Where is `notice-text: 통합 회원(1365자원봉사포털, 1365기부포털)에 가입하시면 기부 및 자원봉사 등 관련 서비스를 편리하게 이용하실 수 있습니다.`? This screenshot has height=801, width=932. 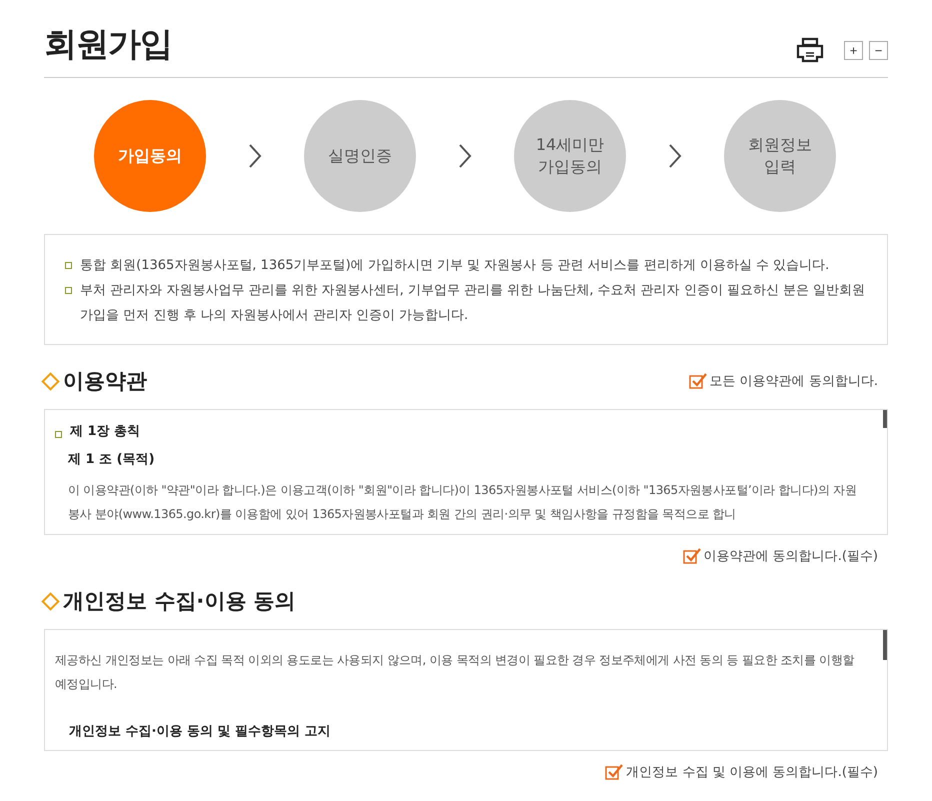 notice-text: 통합 회원(1365자원봉사포털, 1365기부포털)에 가입하시면 기부 및 자원봉사 등 관련 서비스를 편리하게 이용하실 수 있습니다. is located at coordinates (455, 266).